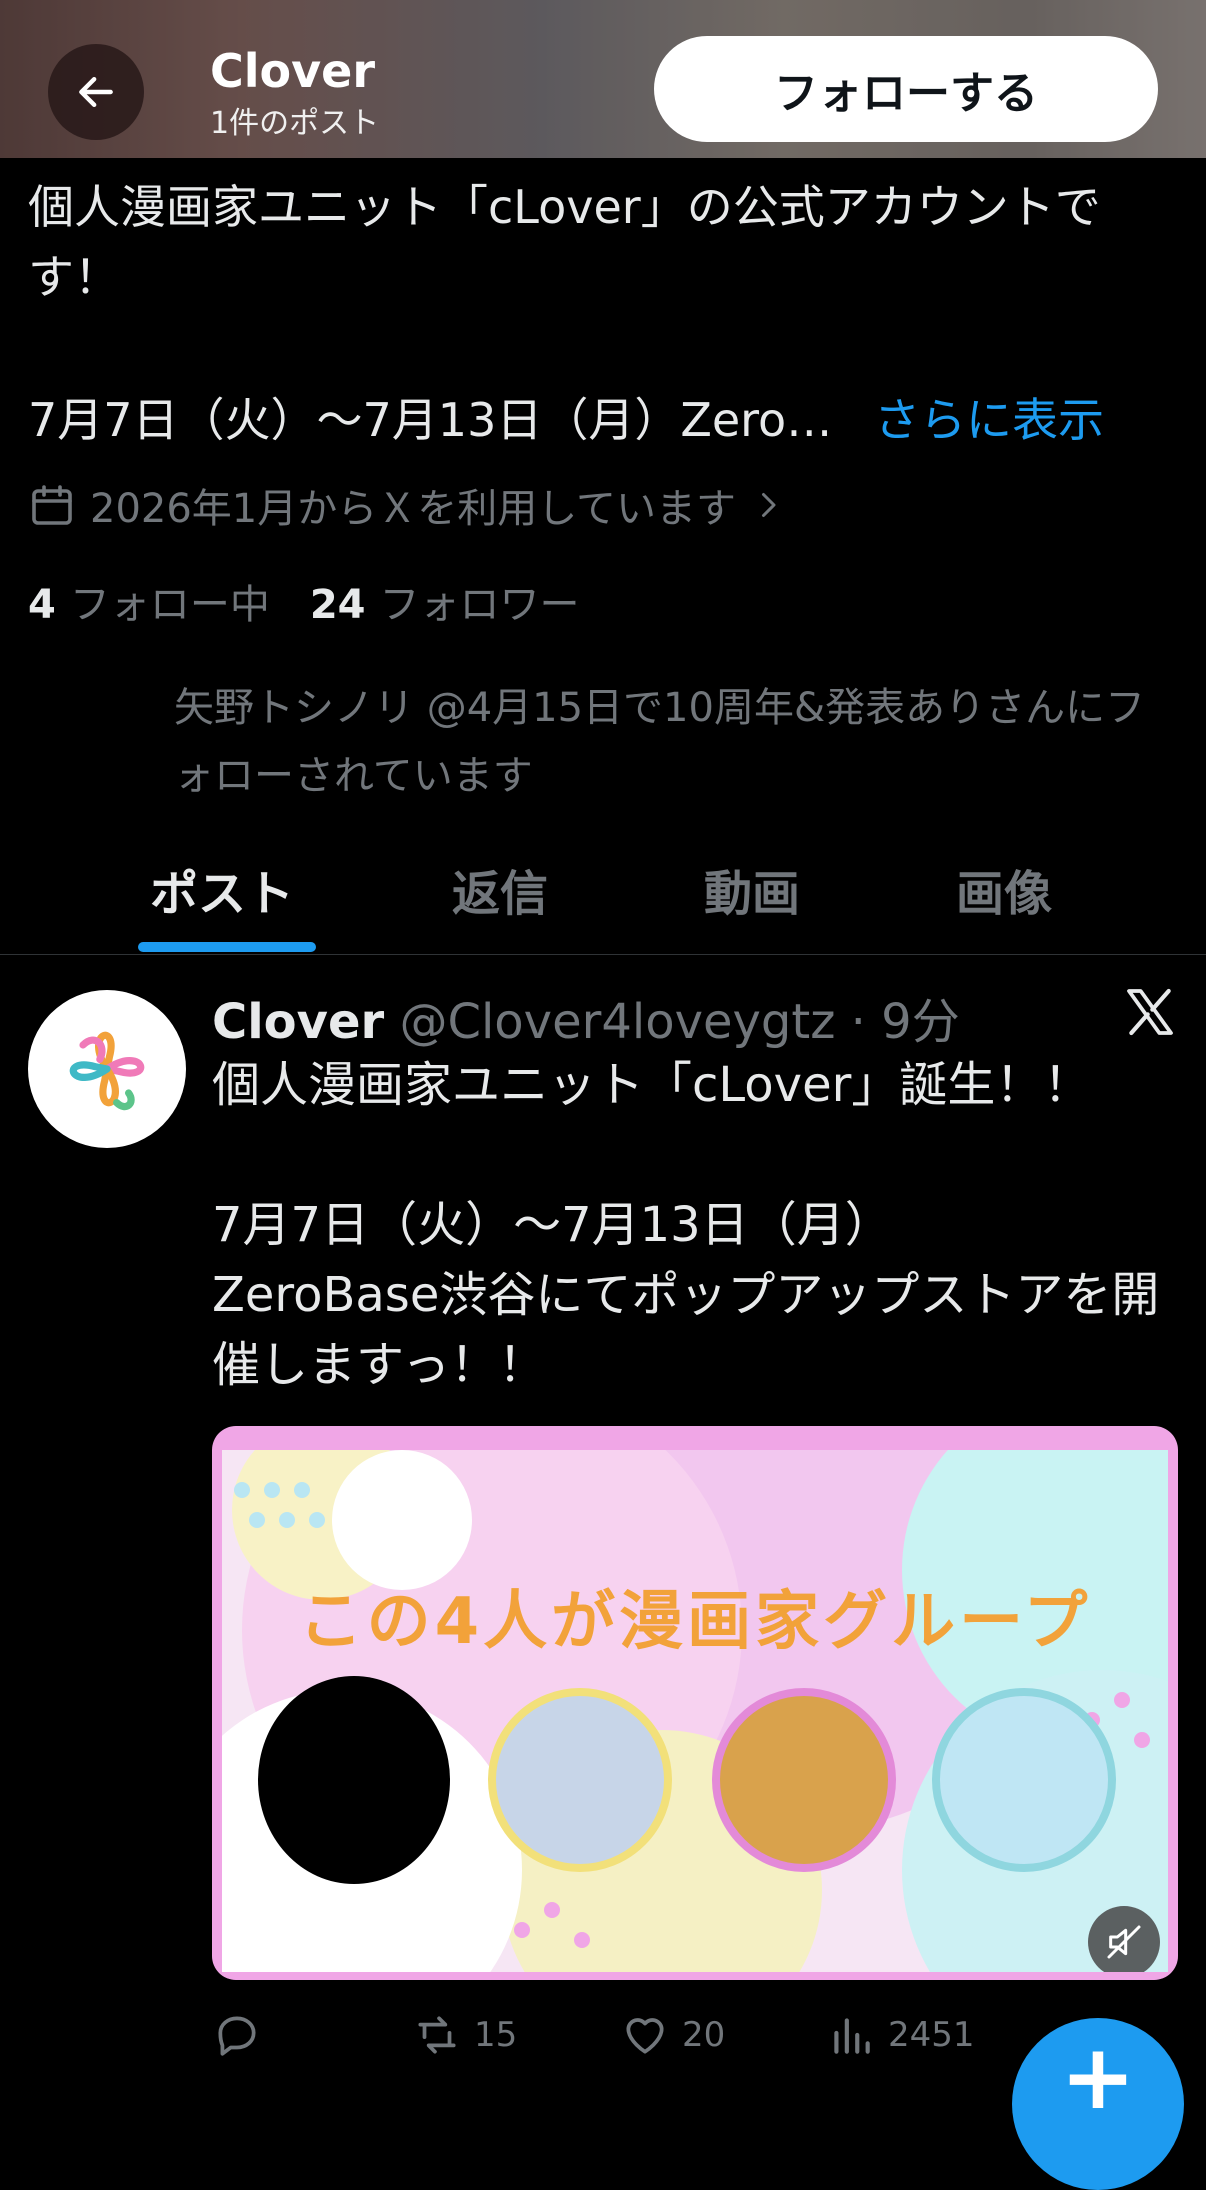 The width and height of the screenshot is (1206, 2190). Describe the element at coordinates (1004, 889) in the screenshot. I see `tab-images: 画像` at that location.